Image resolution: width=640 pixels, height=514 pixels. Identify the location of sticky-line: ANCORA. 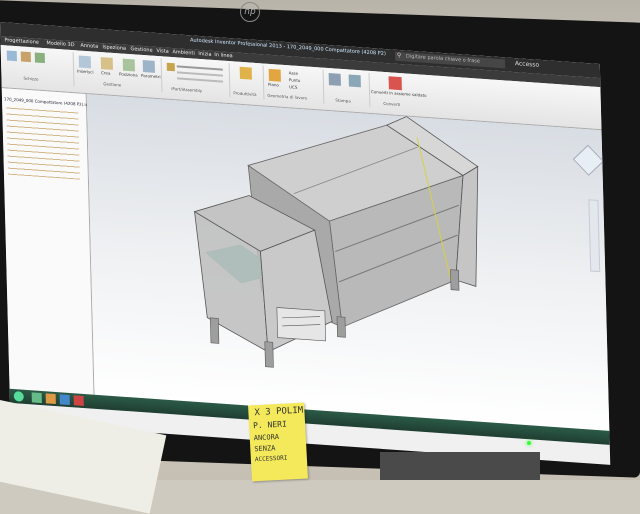
(266, 437).